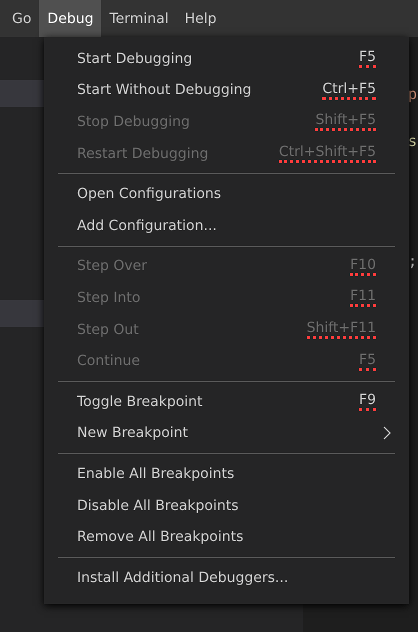  Describe the element at coordinates (413, 260) in the screenshot. I see `code-fragment: ;` at that location.